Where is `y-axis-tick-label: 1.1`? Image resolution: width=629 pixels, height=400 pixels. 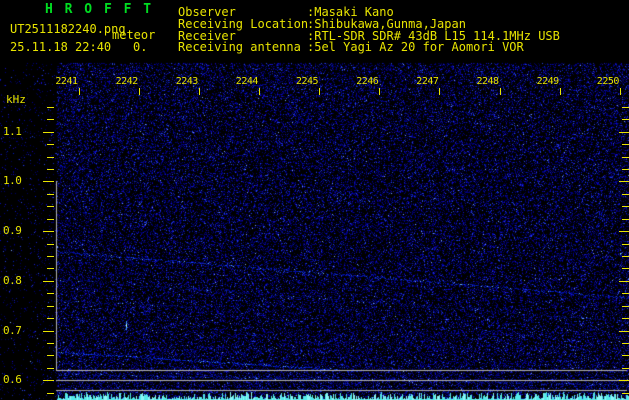
y-axis-tick-label: 1.1 is located at coordinates (12, 131).